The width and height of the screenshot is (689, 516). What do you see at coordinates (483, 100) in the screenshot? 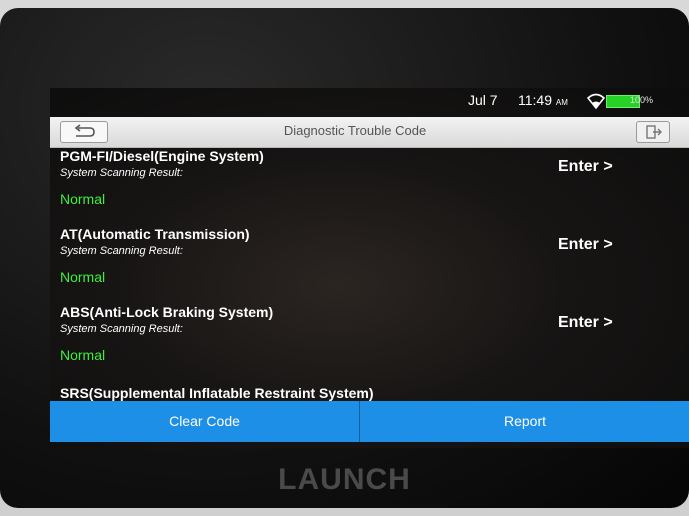
I see `status-date: Jul 7` at bounding box center [483, 100].